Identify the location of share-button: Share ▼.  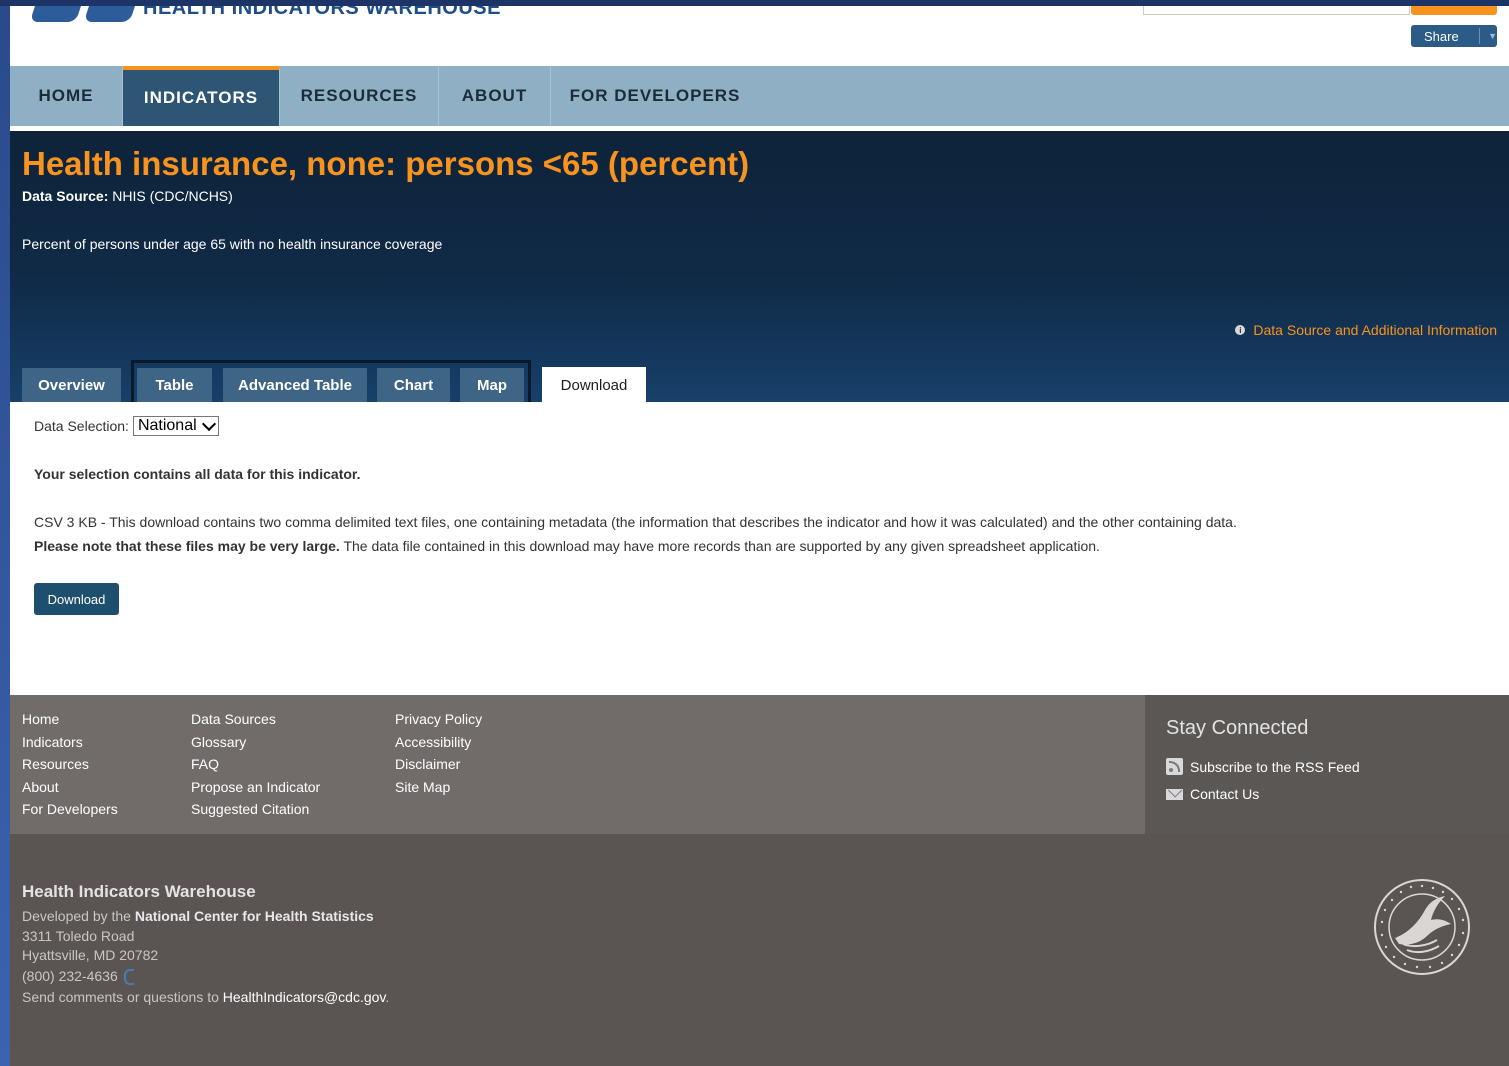
(1454, 36).